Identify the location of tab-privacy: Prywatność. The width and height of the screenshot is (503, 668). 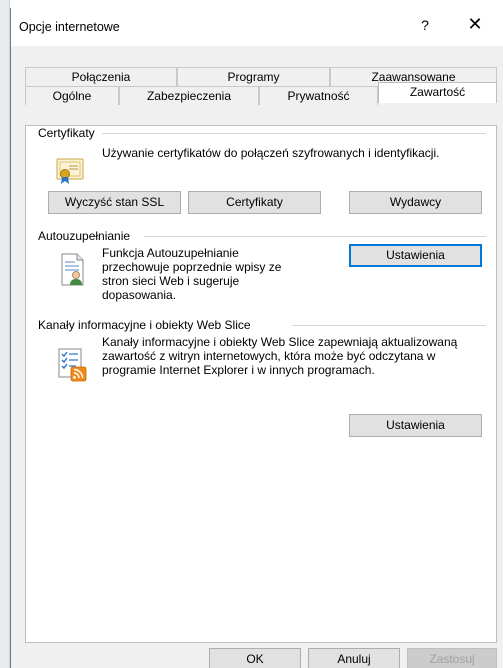
(318, 95).